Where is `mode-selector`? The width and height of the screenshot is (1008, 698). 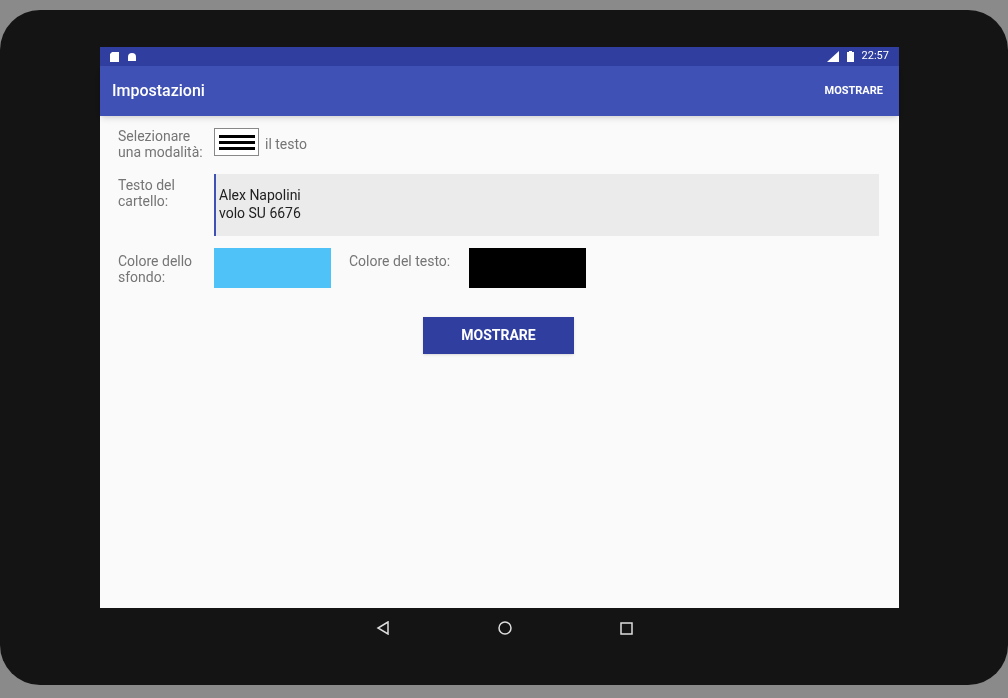 mode-selector is located at coordinates (236, 142).